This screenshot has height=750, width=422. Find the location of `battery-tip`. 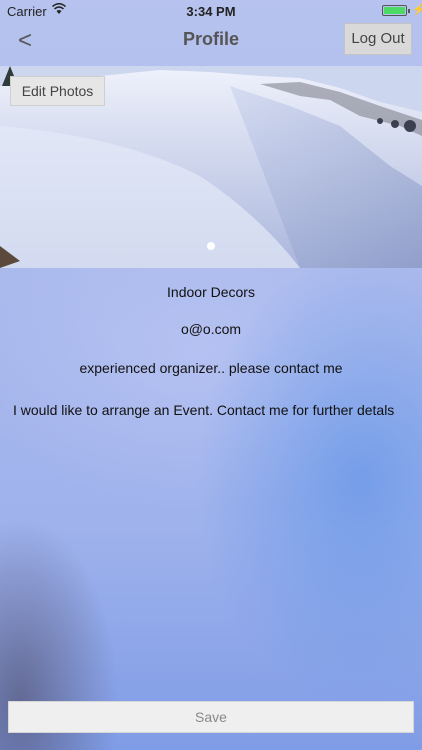

battery-tip is located at coordinates (409, 11).